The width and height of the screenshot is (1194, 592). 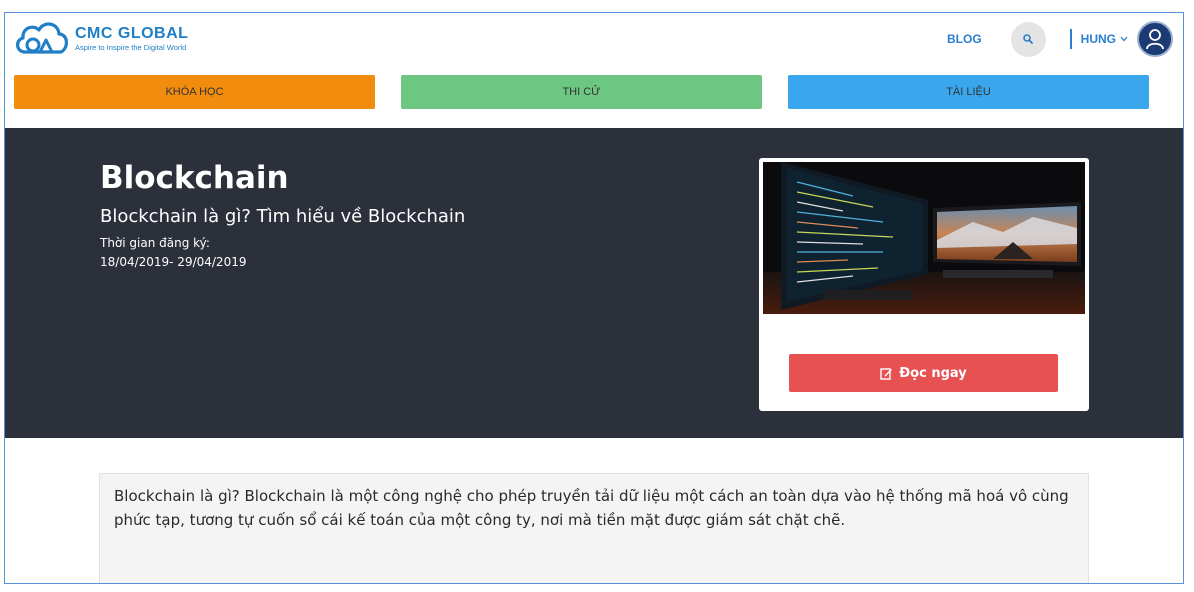 I want to click on read-now-label: Đọc ngay, so click(x=933, y=373).